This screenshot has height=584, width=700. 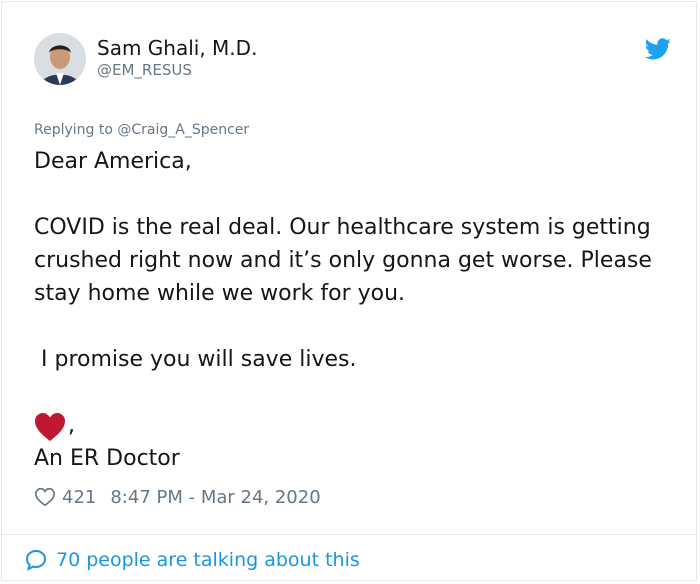 I want to click on author-name: Sam Ghali, M.D., so click(x=177, y=48).